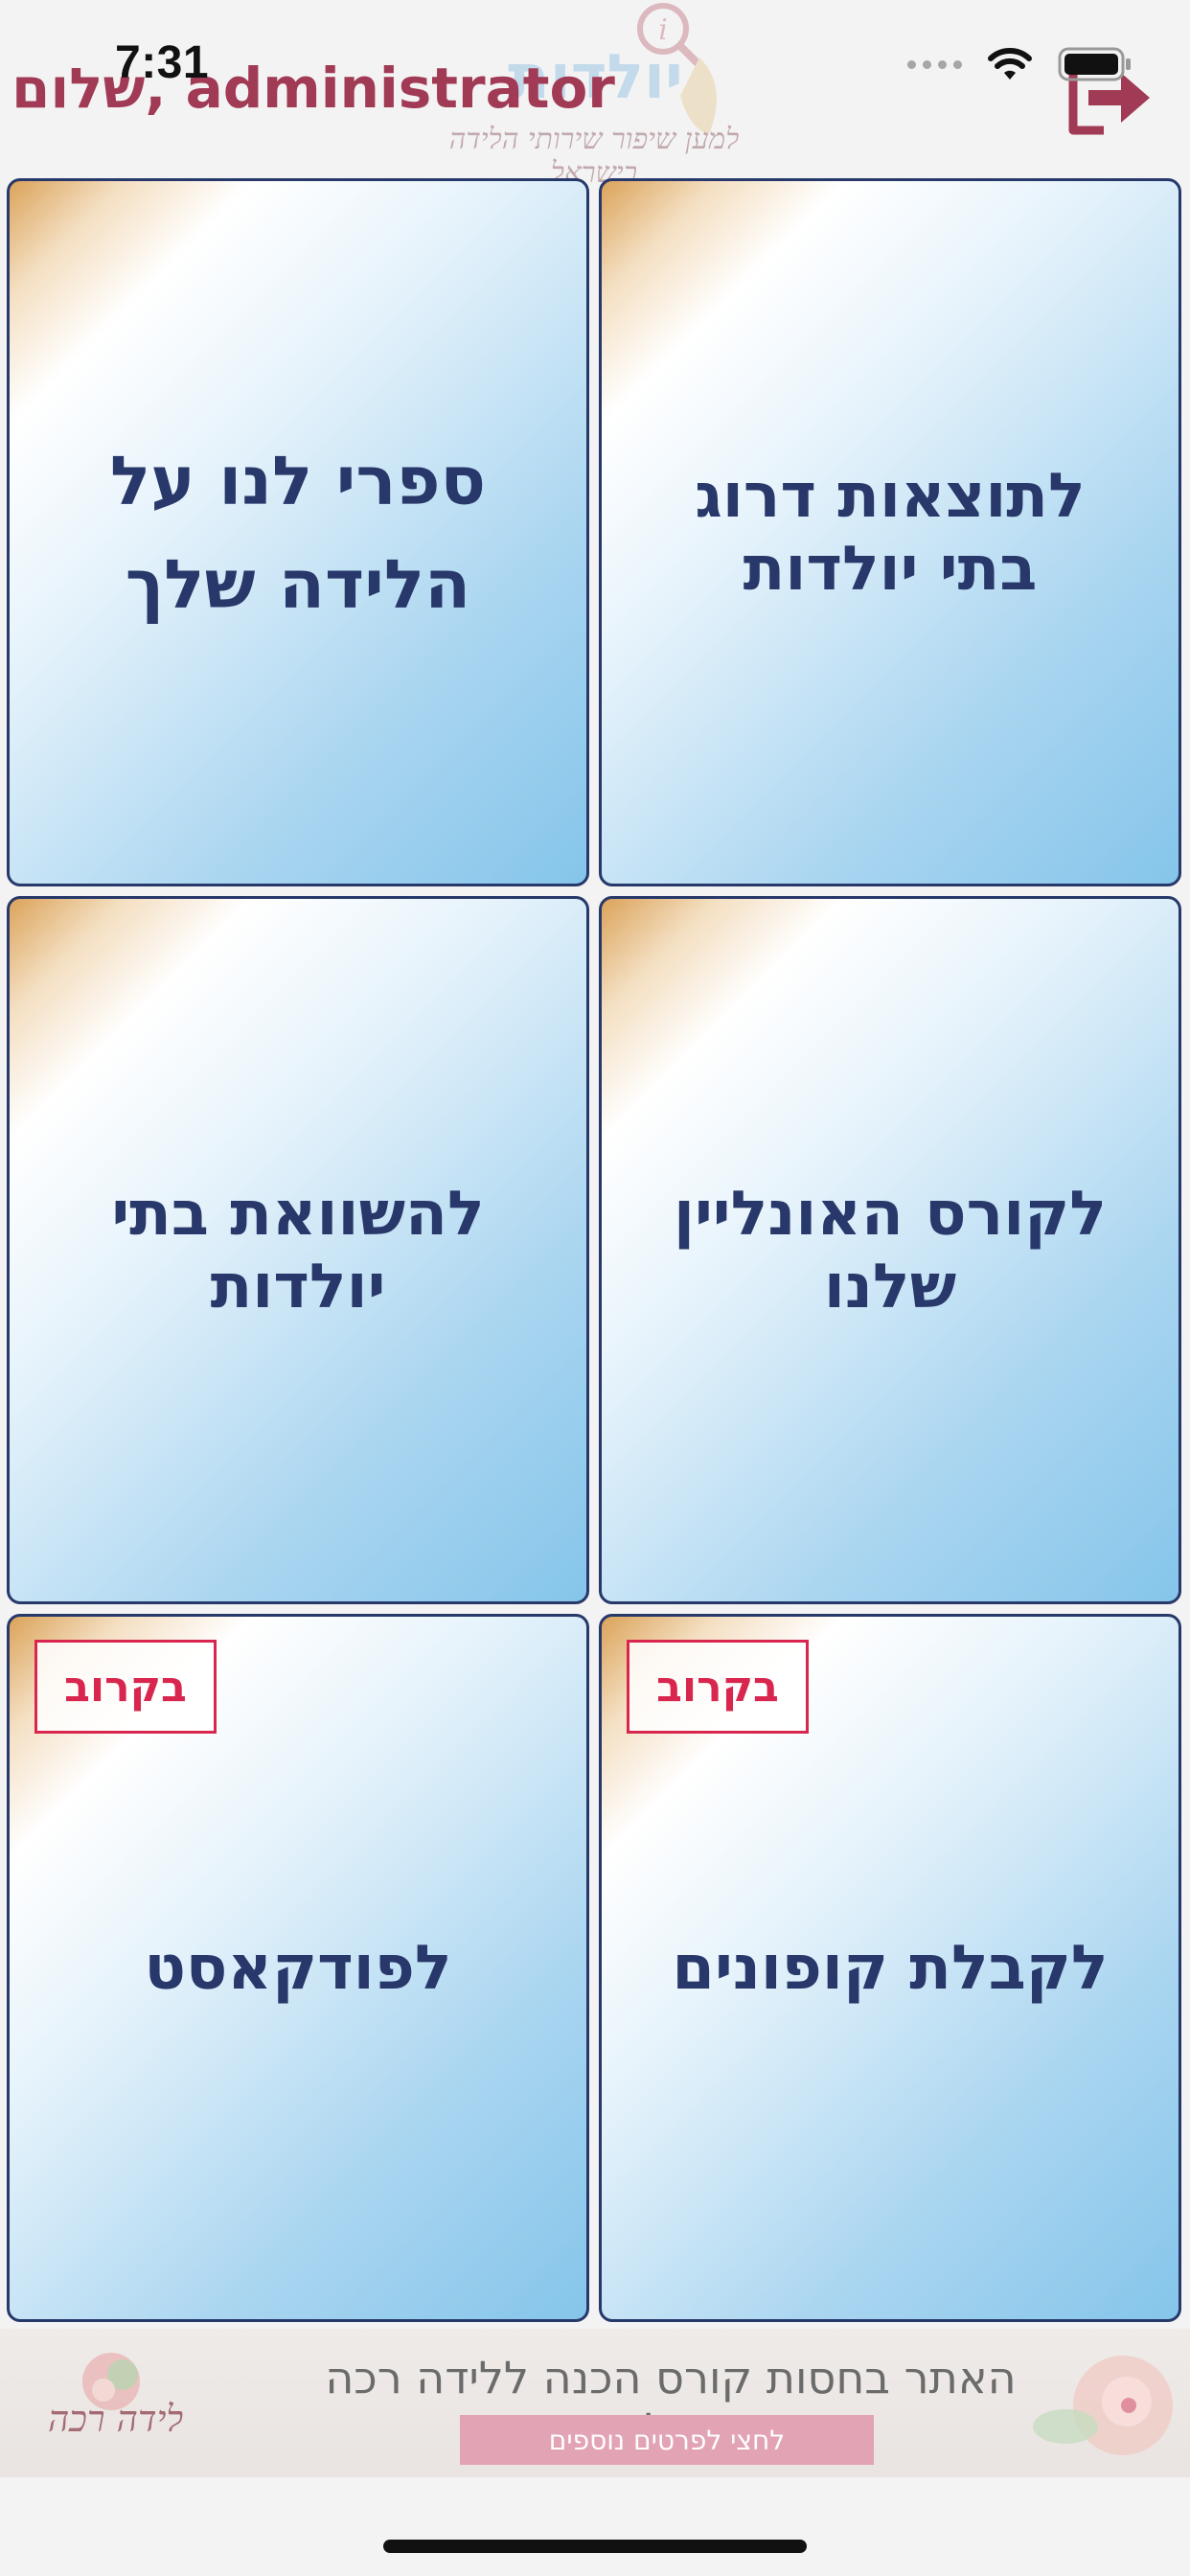 The height and width of the screenshot is (2576, 1190). What do you see at coordinates (595, 2546) in the screenshot?
I see `home-indicator` at bounding box center [595, 2546].